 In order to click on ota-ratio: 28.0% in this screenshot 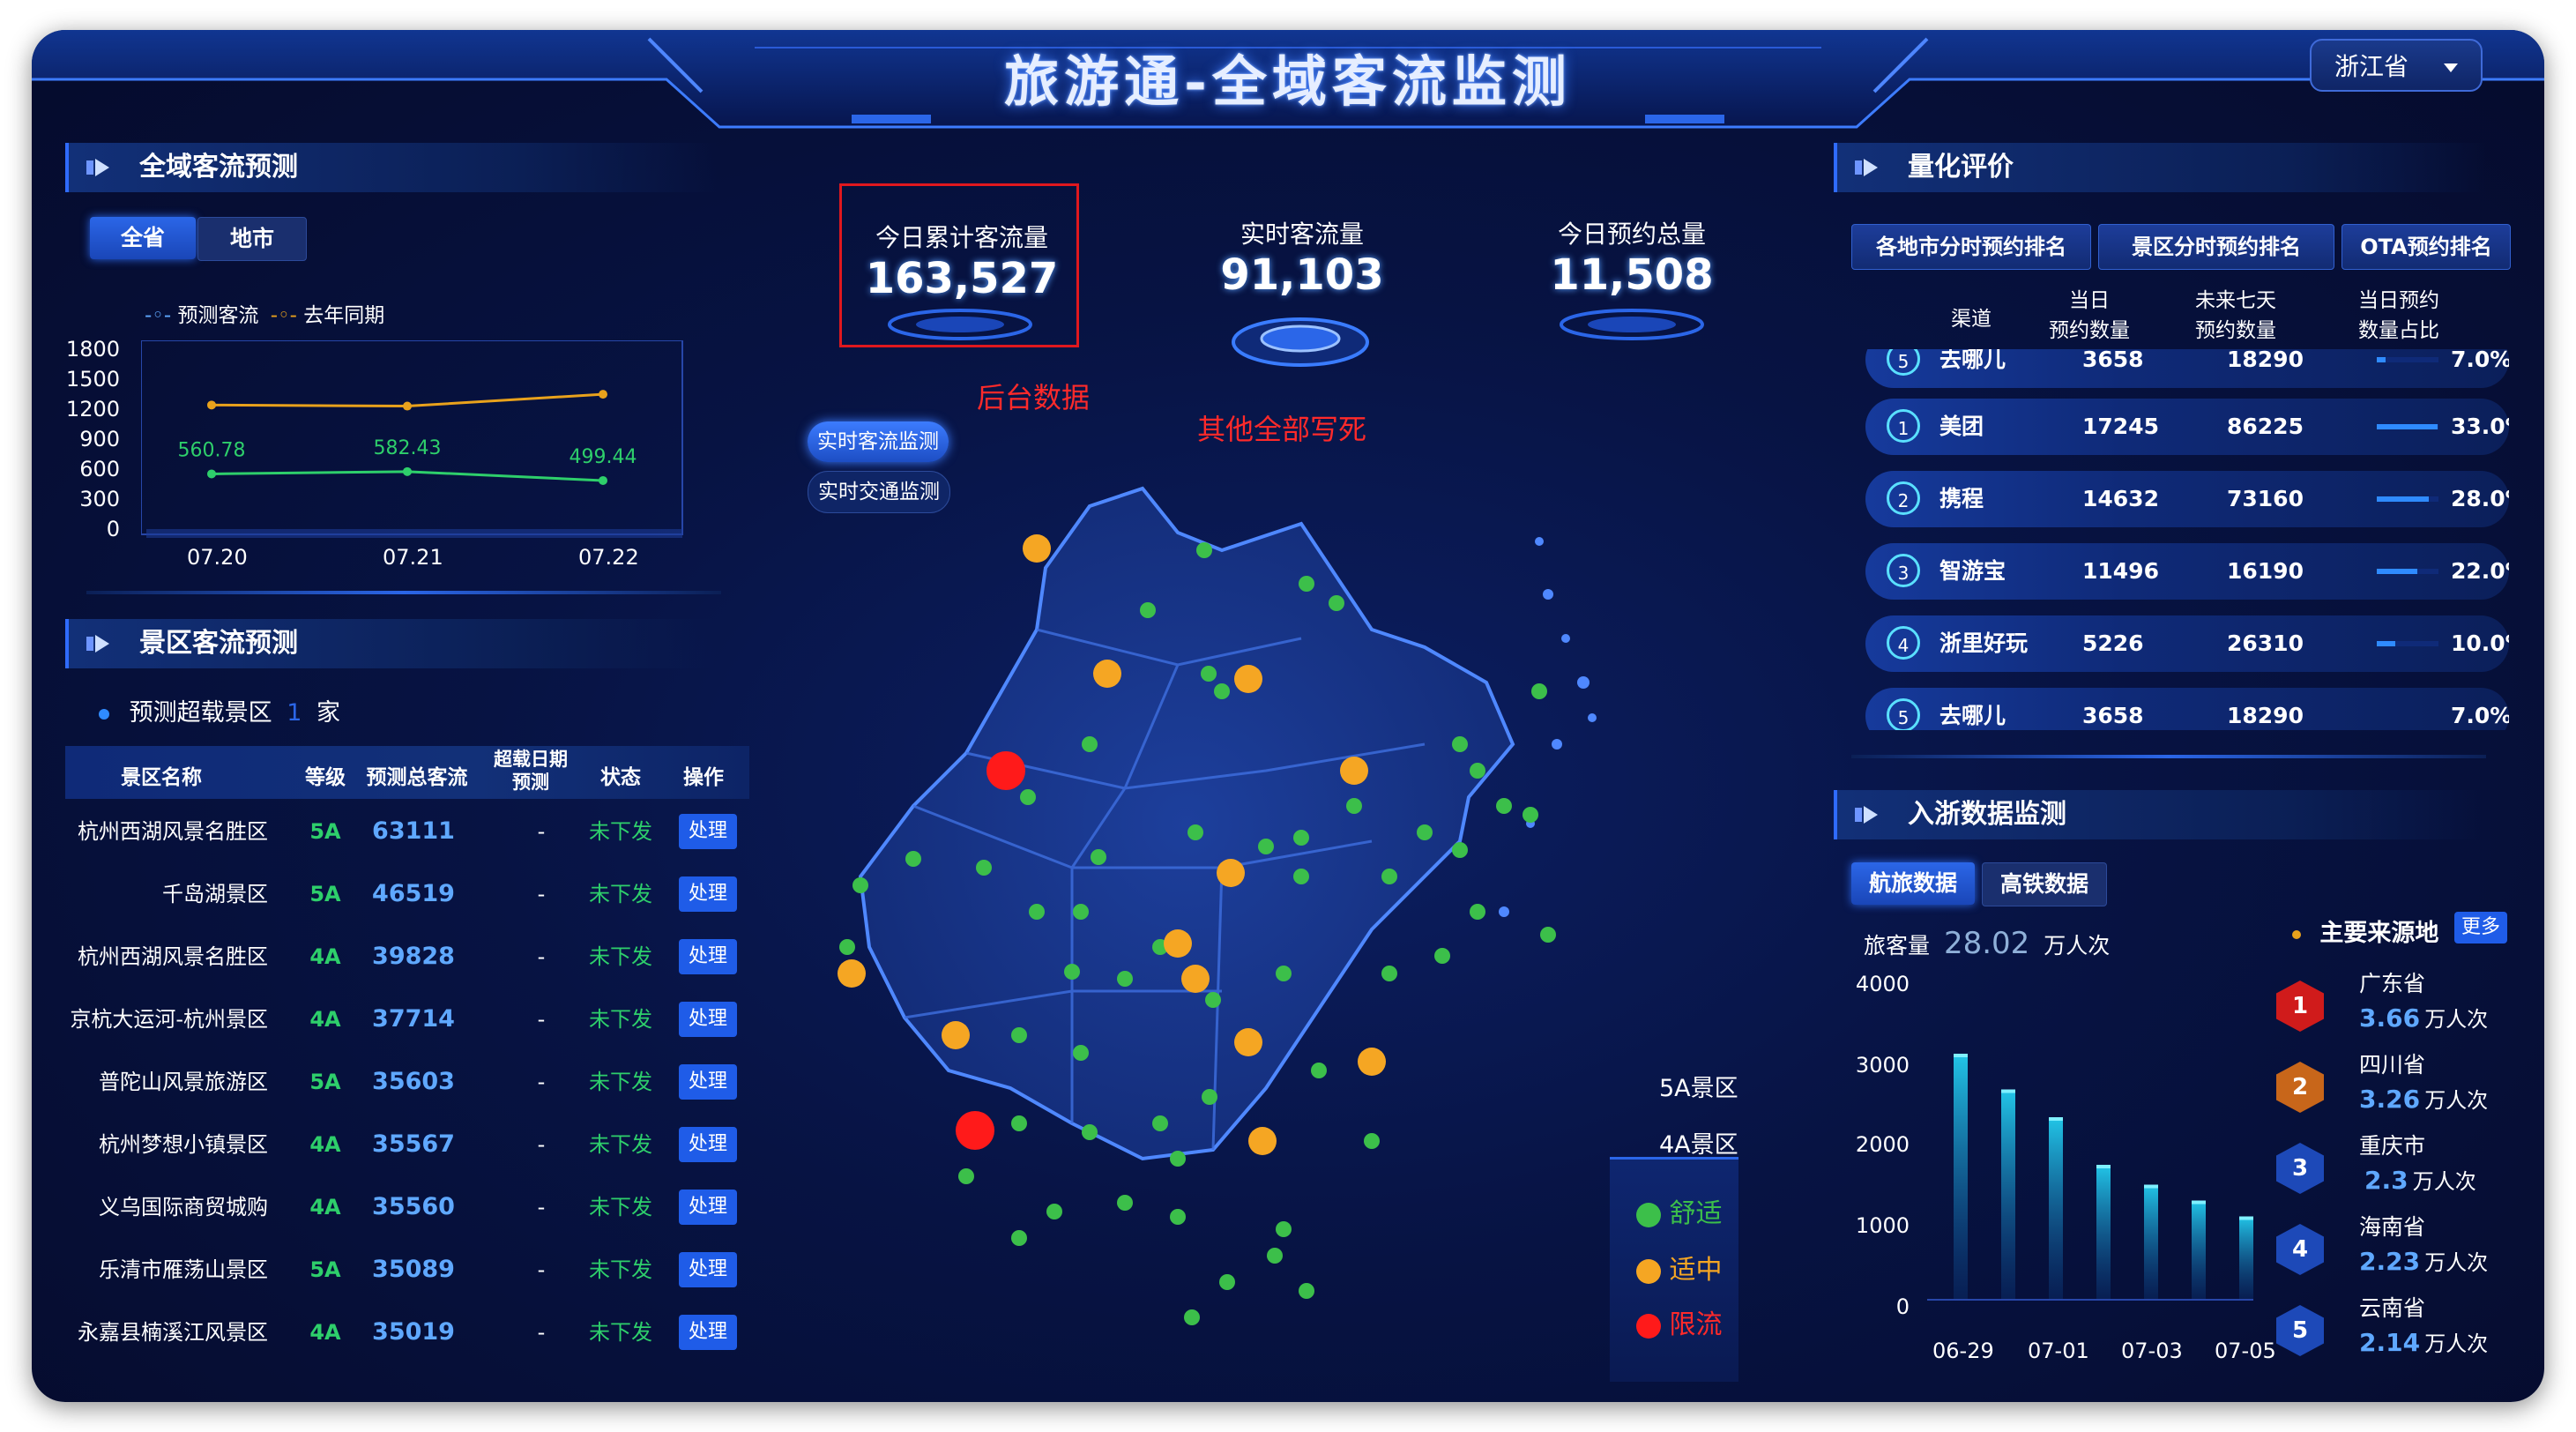, I will do `click(2480, 499)`.